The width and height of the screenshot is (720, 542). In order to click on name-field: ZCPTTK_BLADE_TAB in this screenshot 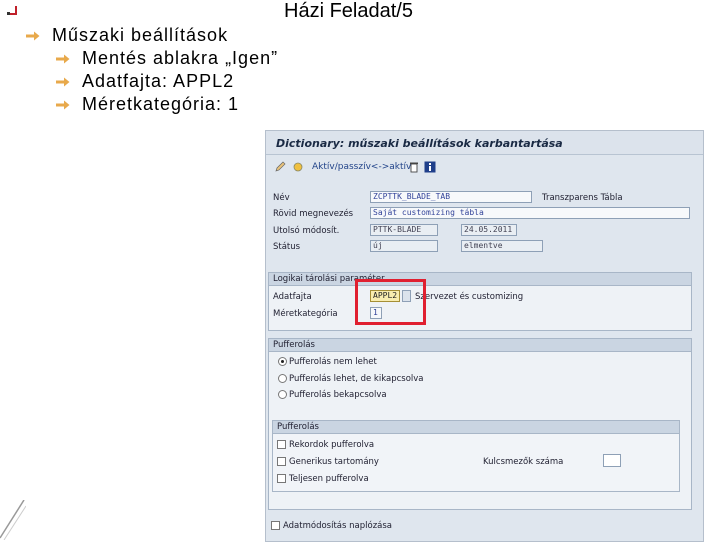, I will do `click(451, 197)`.